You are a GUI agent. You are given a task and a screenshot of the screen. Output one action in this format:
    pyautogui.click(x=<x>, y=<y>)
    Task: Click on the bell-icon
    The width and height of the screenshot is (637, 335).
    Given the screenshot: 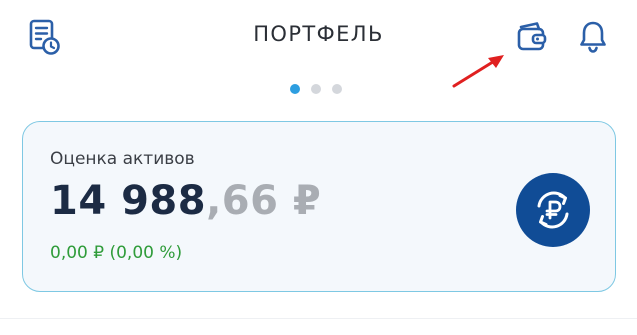 What is the action you would take?
    pyautogui.click(x=593, y=37)
    